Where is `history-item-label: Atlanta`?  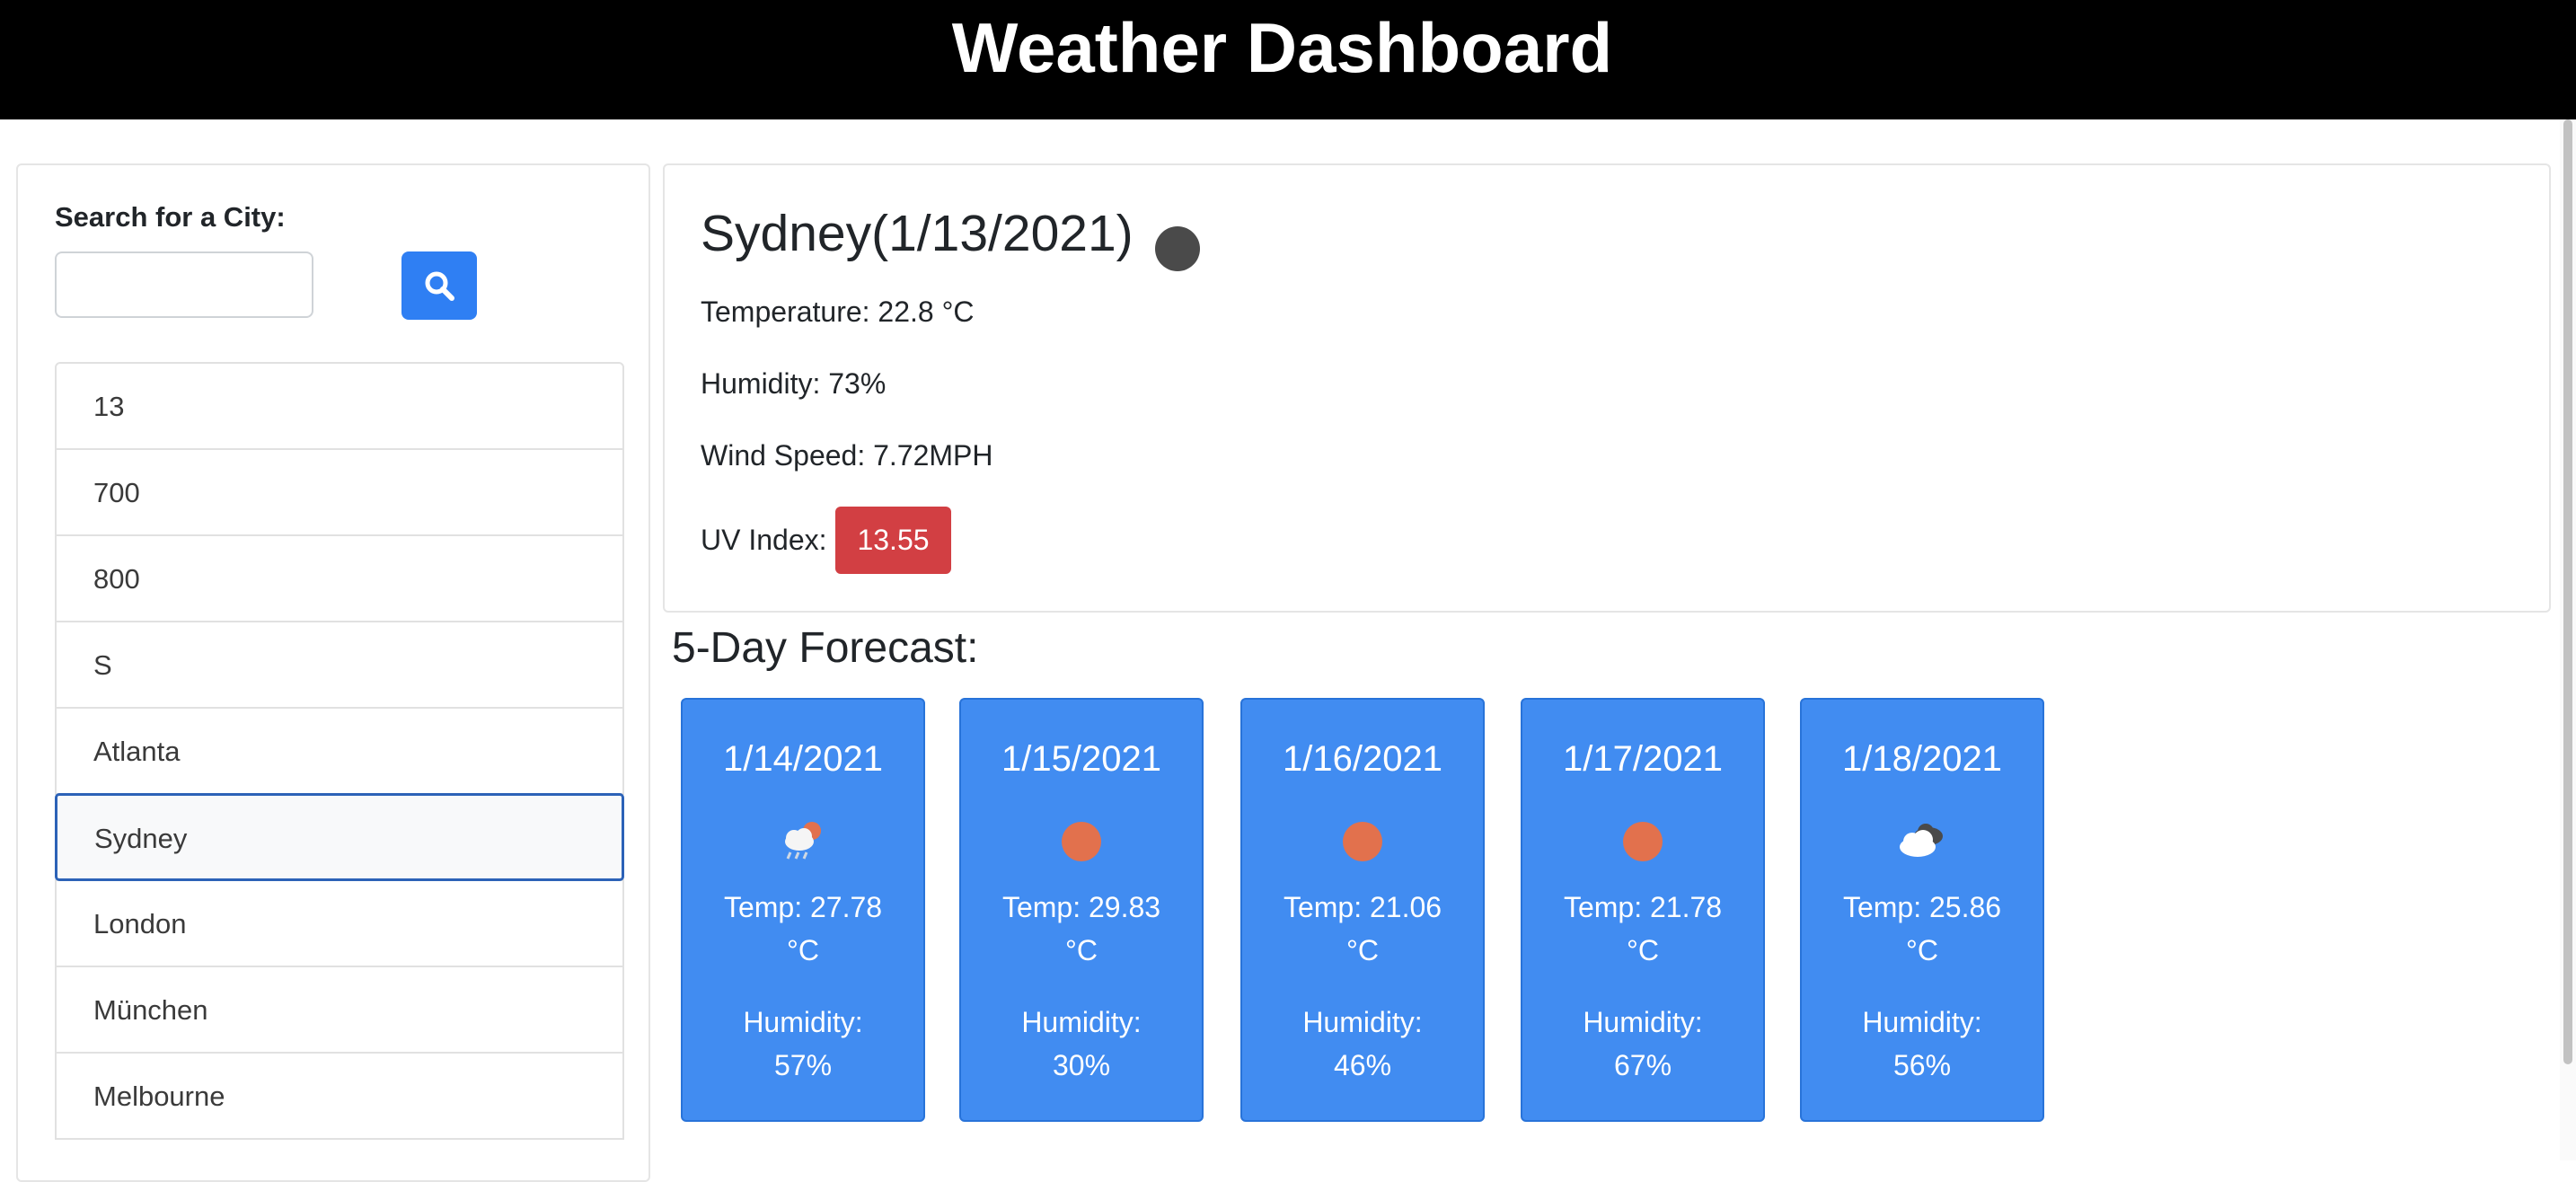 history-item-label: Atlanta is located at coordinates (137, 751).